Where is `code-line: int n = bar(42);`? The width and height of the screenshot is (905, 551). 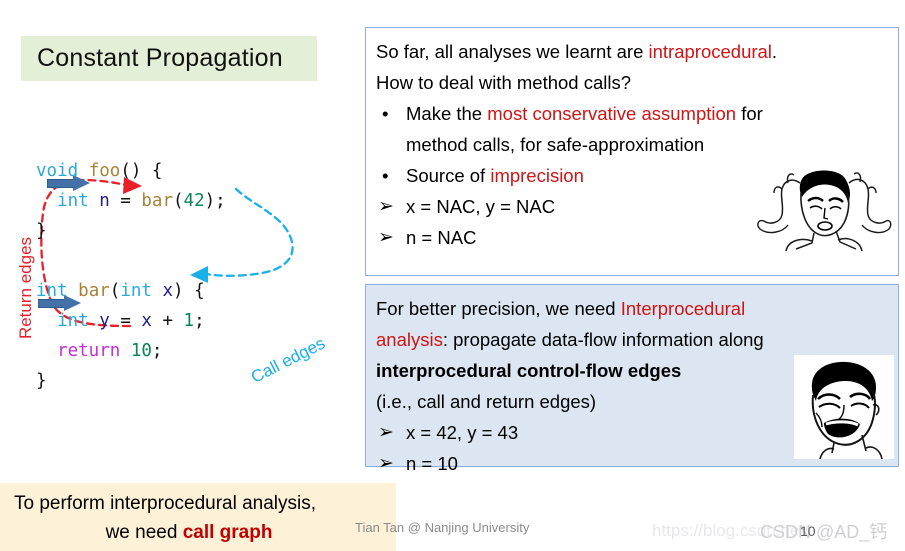
code-line: int n = bar(42); is located at coordinates (131, 201).